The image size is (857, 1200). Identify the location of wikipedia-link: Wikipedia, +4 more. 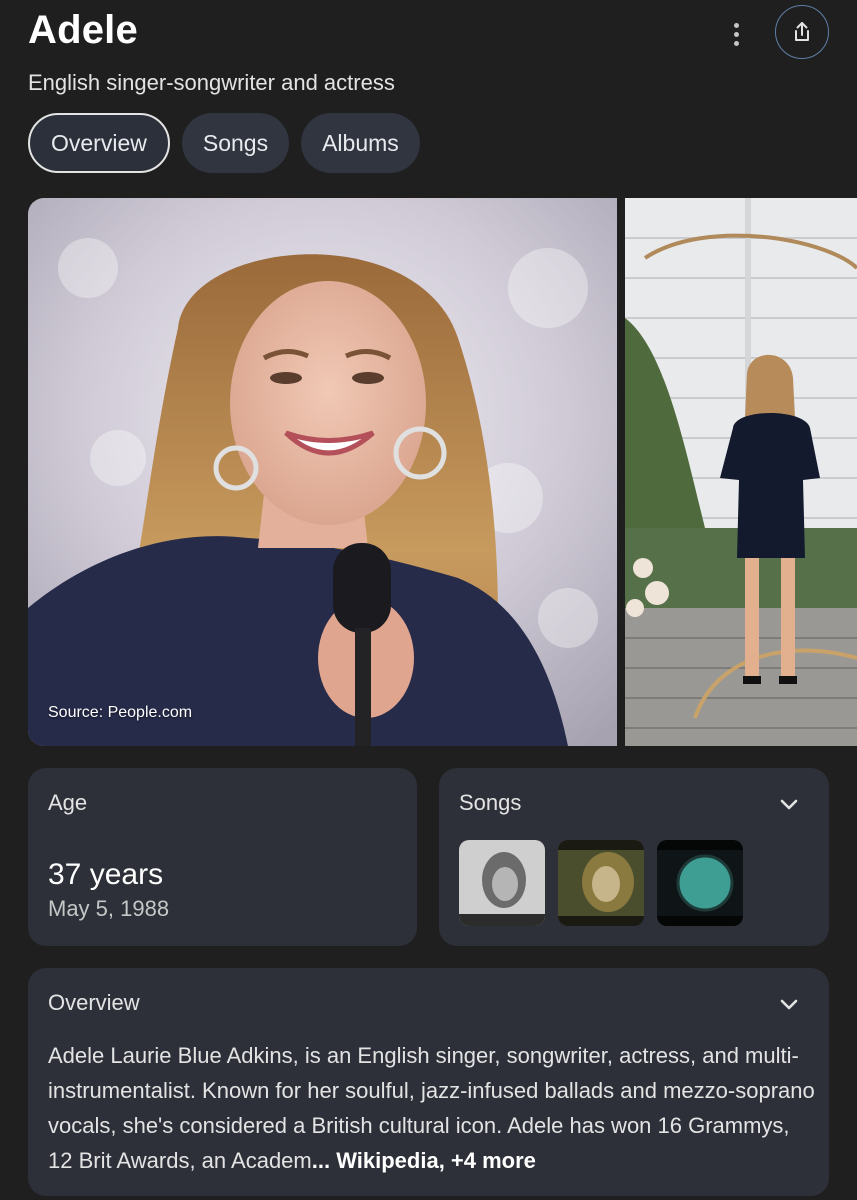
(433, 1160).